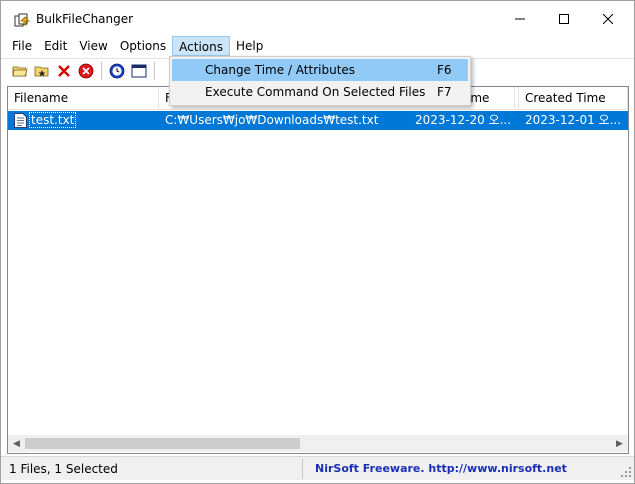 Image resolution: width=635 pixels, height=484 pixels. Describe the element at coordinates (143, 46) in the screenshot. I see `menu-options: Options` at that location.